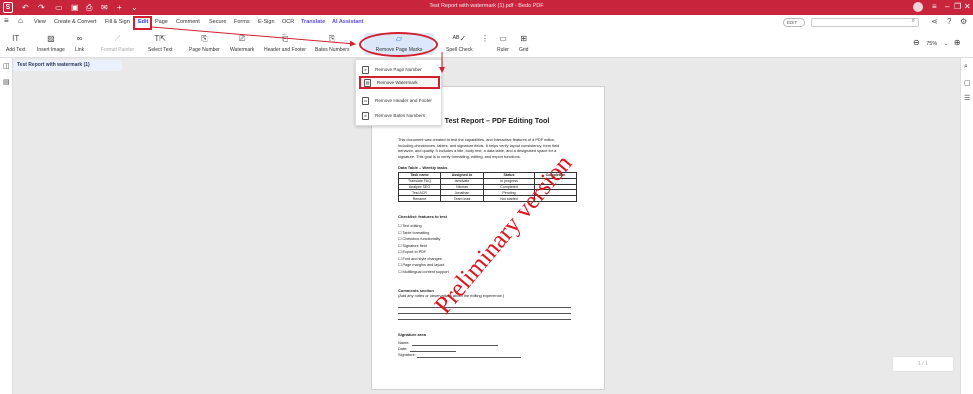 The image size is (973, 394). I want to click on page-indicator: 1 / 1, so click(923, 364).